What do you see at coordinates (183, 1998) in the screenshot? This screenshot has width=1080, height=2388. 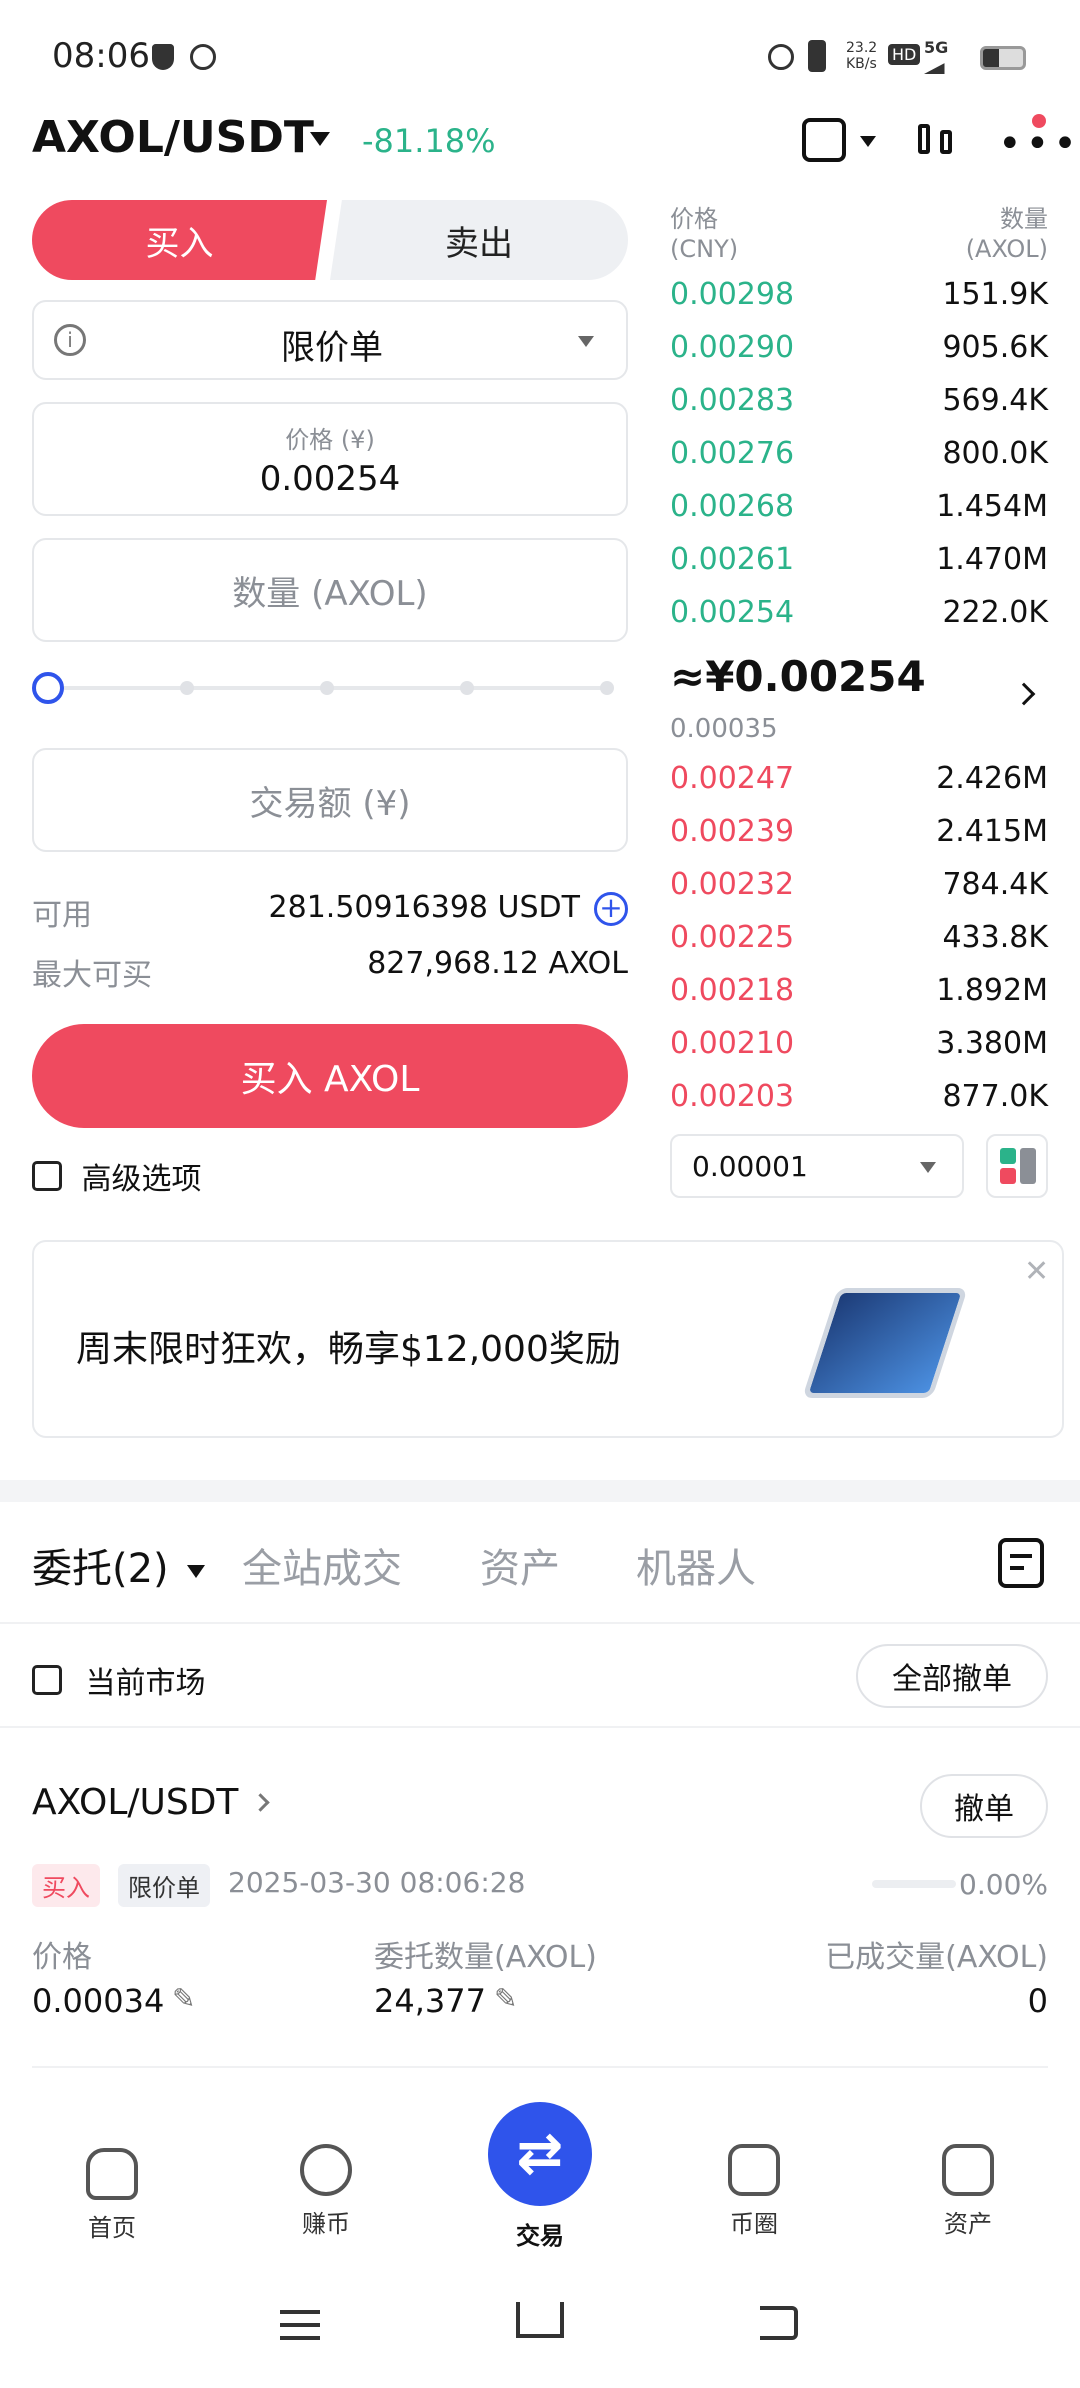 I see `edit-price-icon: ✎` at bounding box center [183, 1998].